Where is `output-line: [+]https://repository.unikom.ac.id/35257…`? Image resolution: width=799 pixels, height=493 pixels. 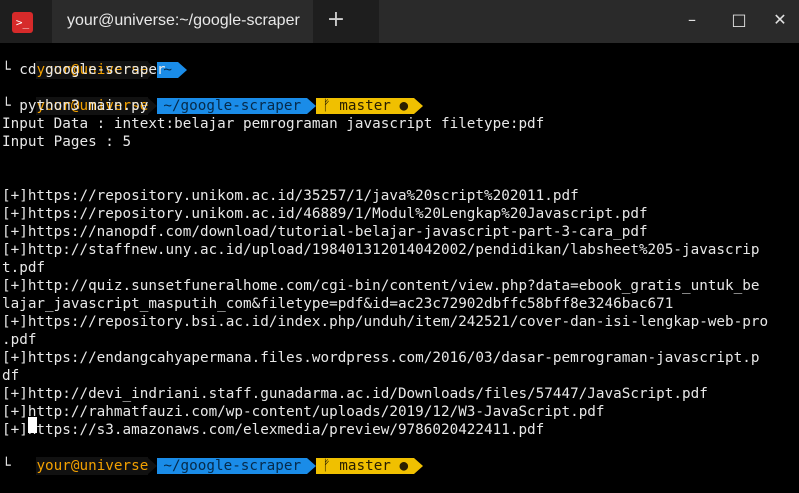 output-line: [+]https://repository.unikom.ac.id/35257… is located at coordinates (290, 196).